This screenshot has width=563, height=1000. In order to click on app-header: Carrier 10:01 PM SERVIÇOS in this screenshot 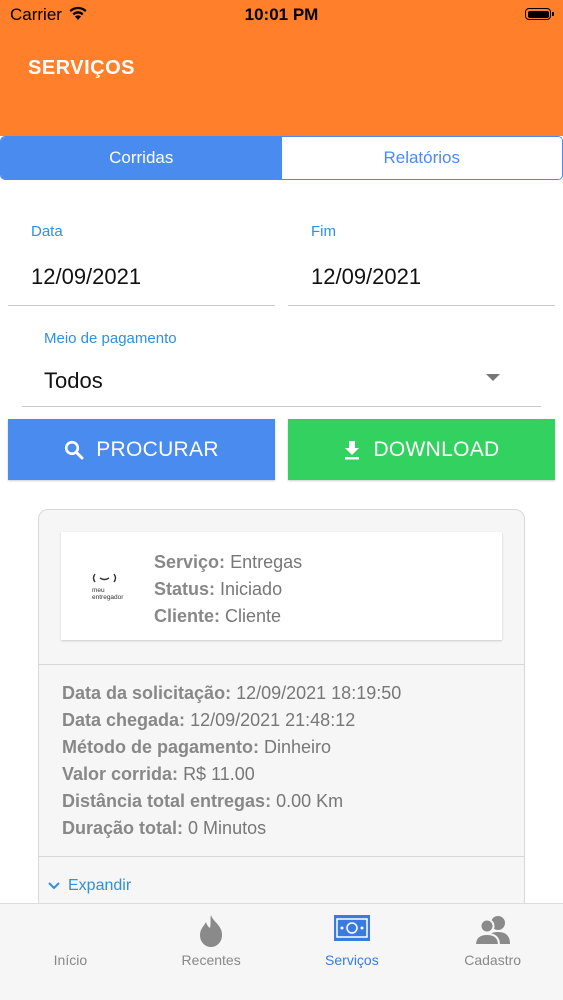, I will do `click(281, 68)`.